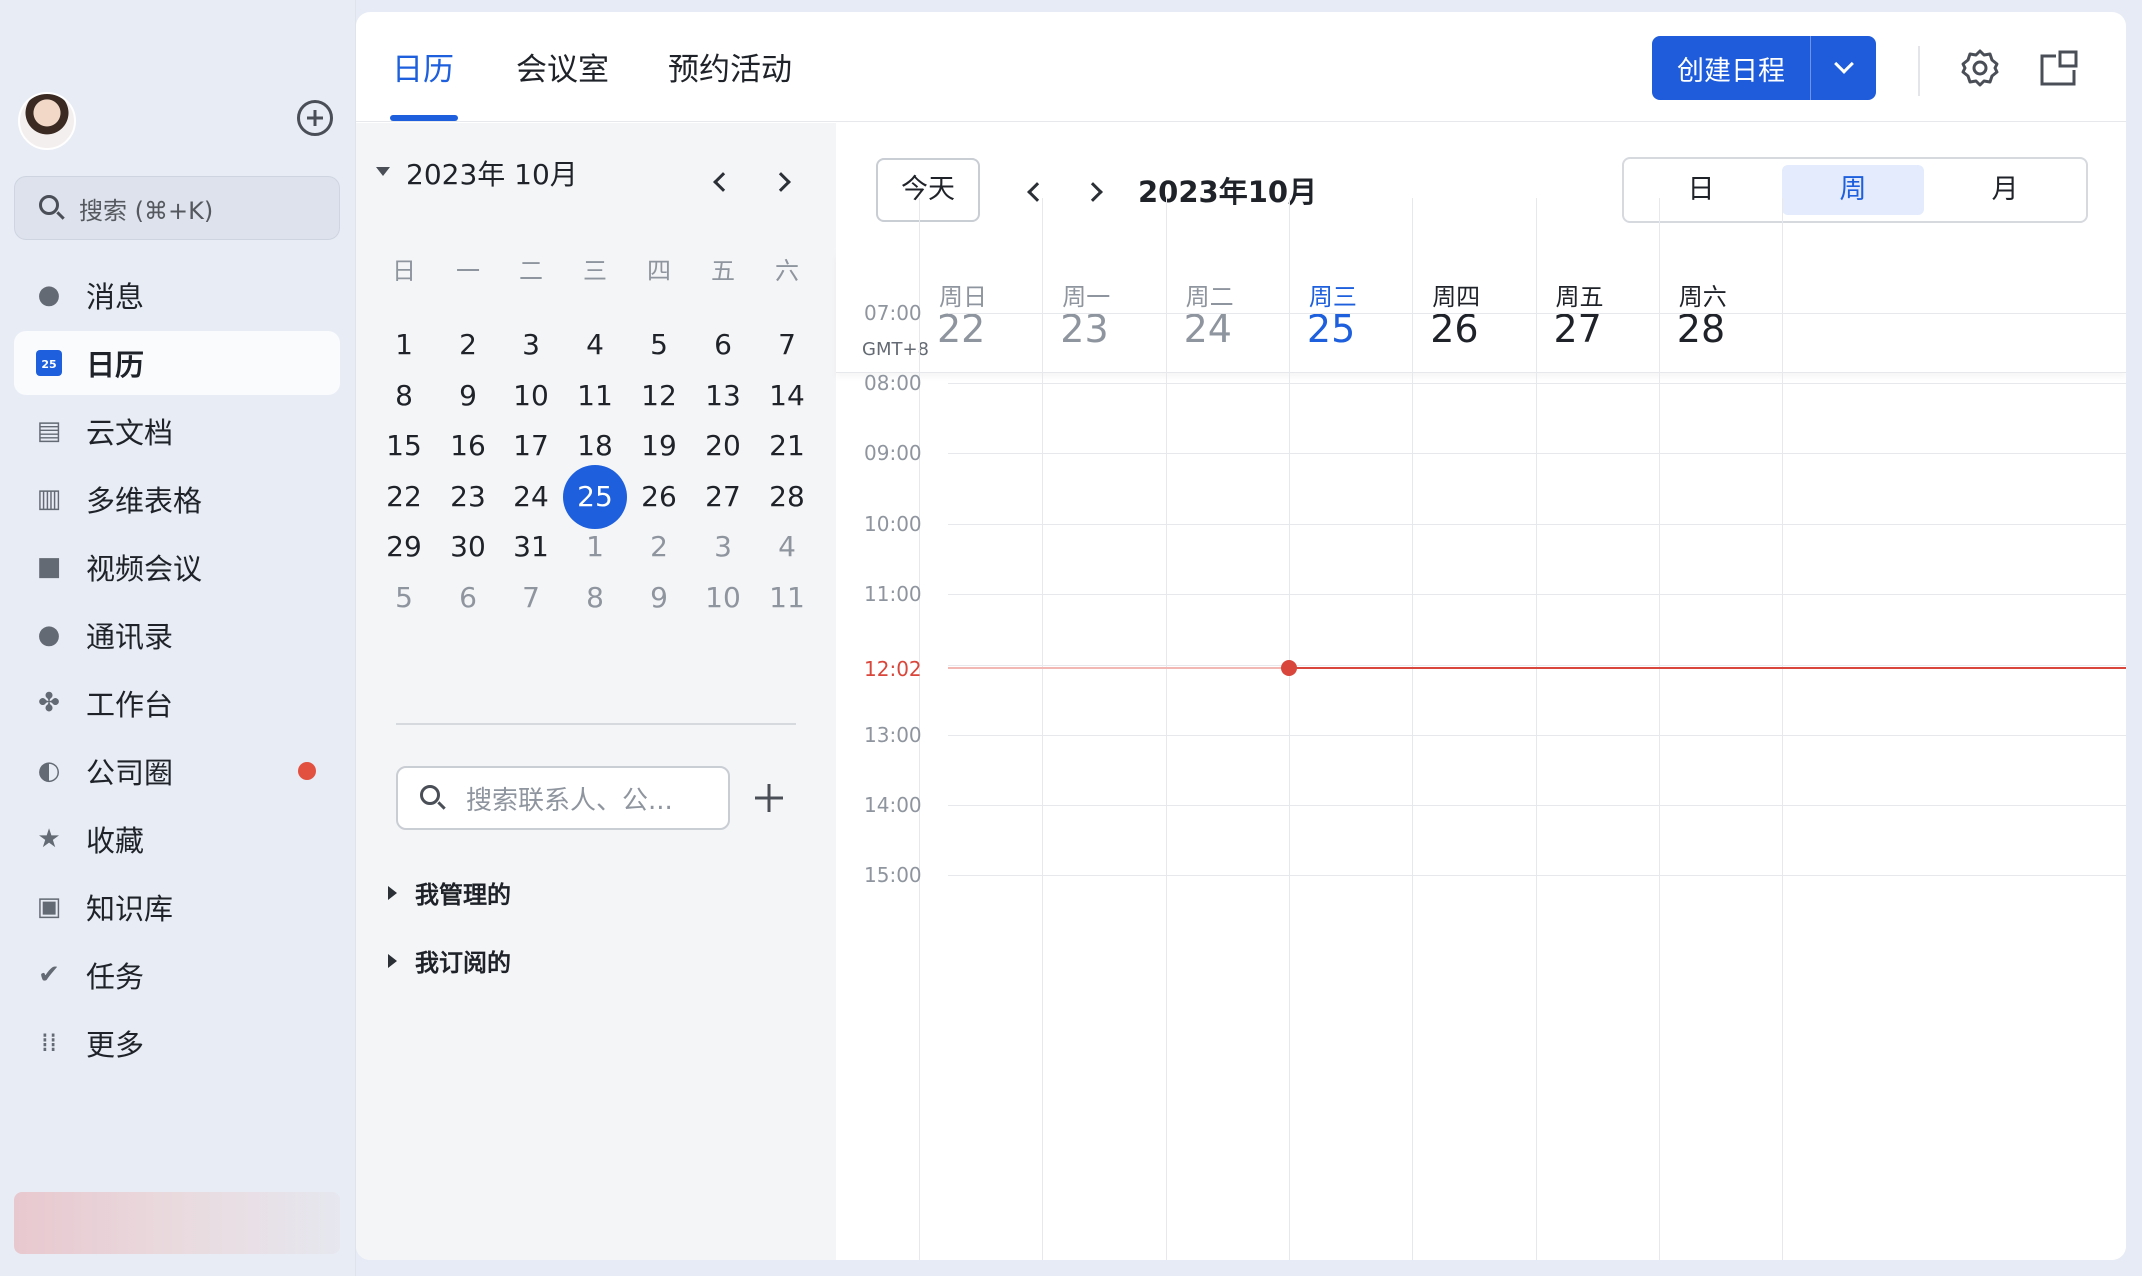 The image size is (2142, 1276). Describe the element at coordinates (723, 182) in the screenshot. I see `prev-month-icon` at that location.